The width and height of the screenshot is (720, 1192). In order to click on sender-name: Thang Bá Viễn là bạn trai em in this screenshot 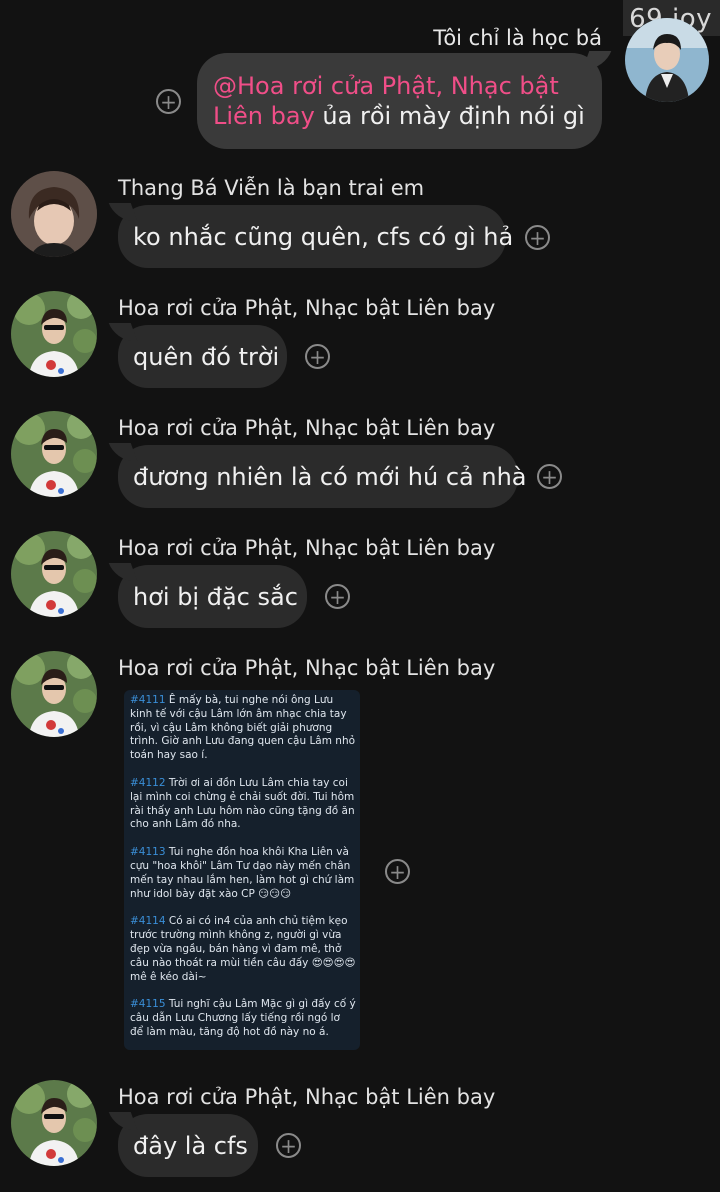, I will do `click(271, 188)`.